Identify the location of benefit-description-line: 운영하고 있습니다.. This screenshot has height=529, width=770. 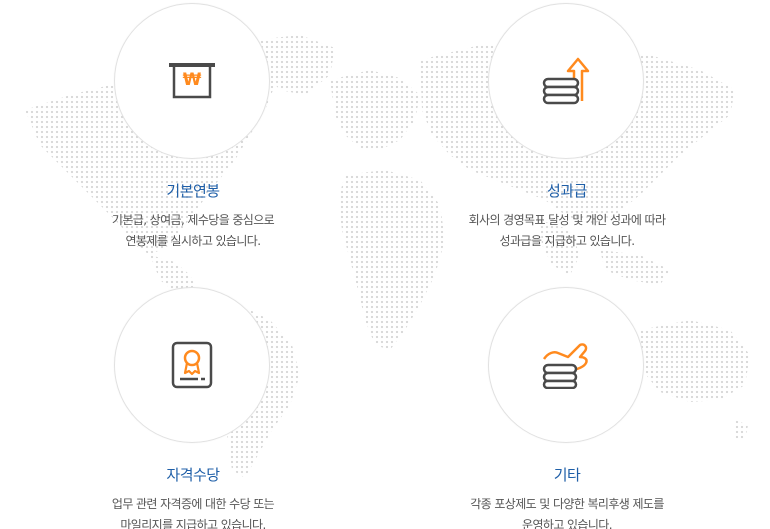
(567, 523).